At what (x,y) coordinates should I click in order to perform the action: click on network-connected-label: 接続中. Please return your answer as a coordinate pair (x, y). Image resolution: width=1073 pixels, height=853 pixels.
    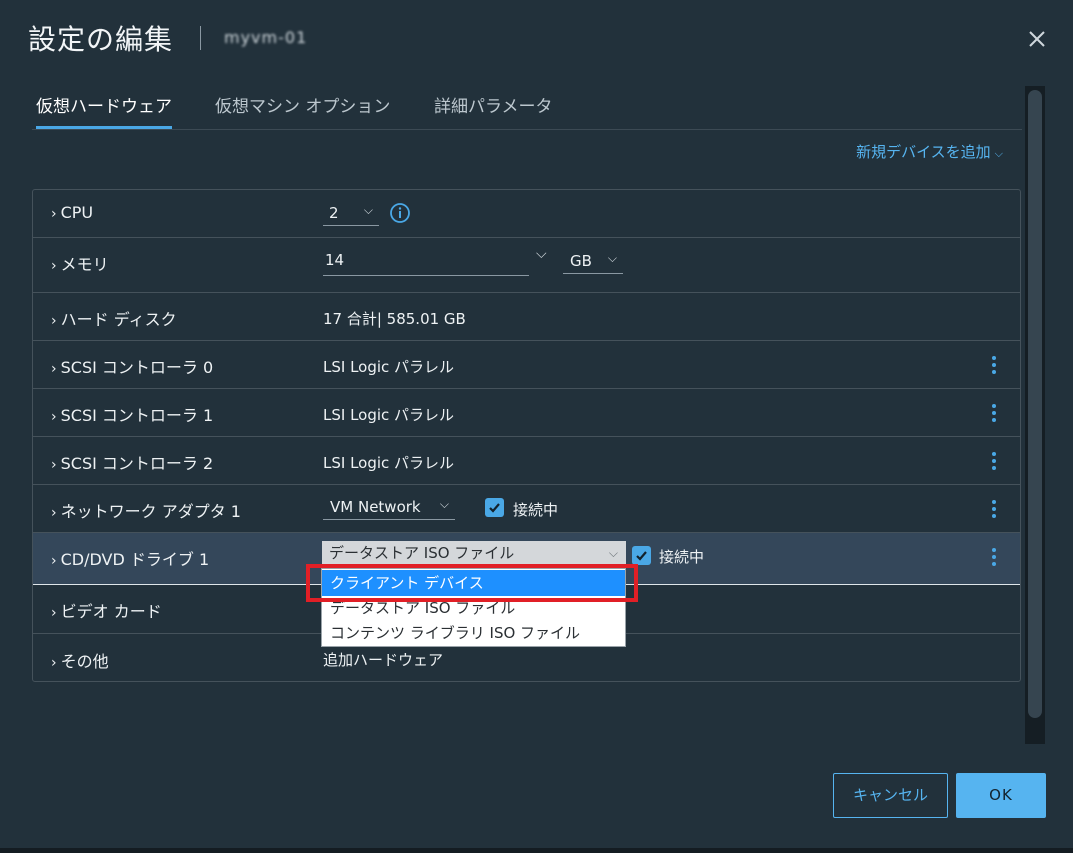
    Looking at the image, I should click on (536, 510).